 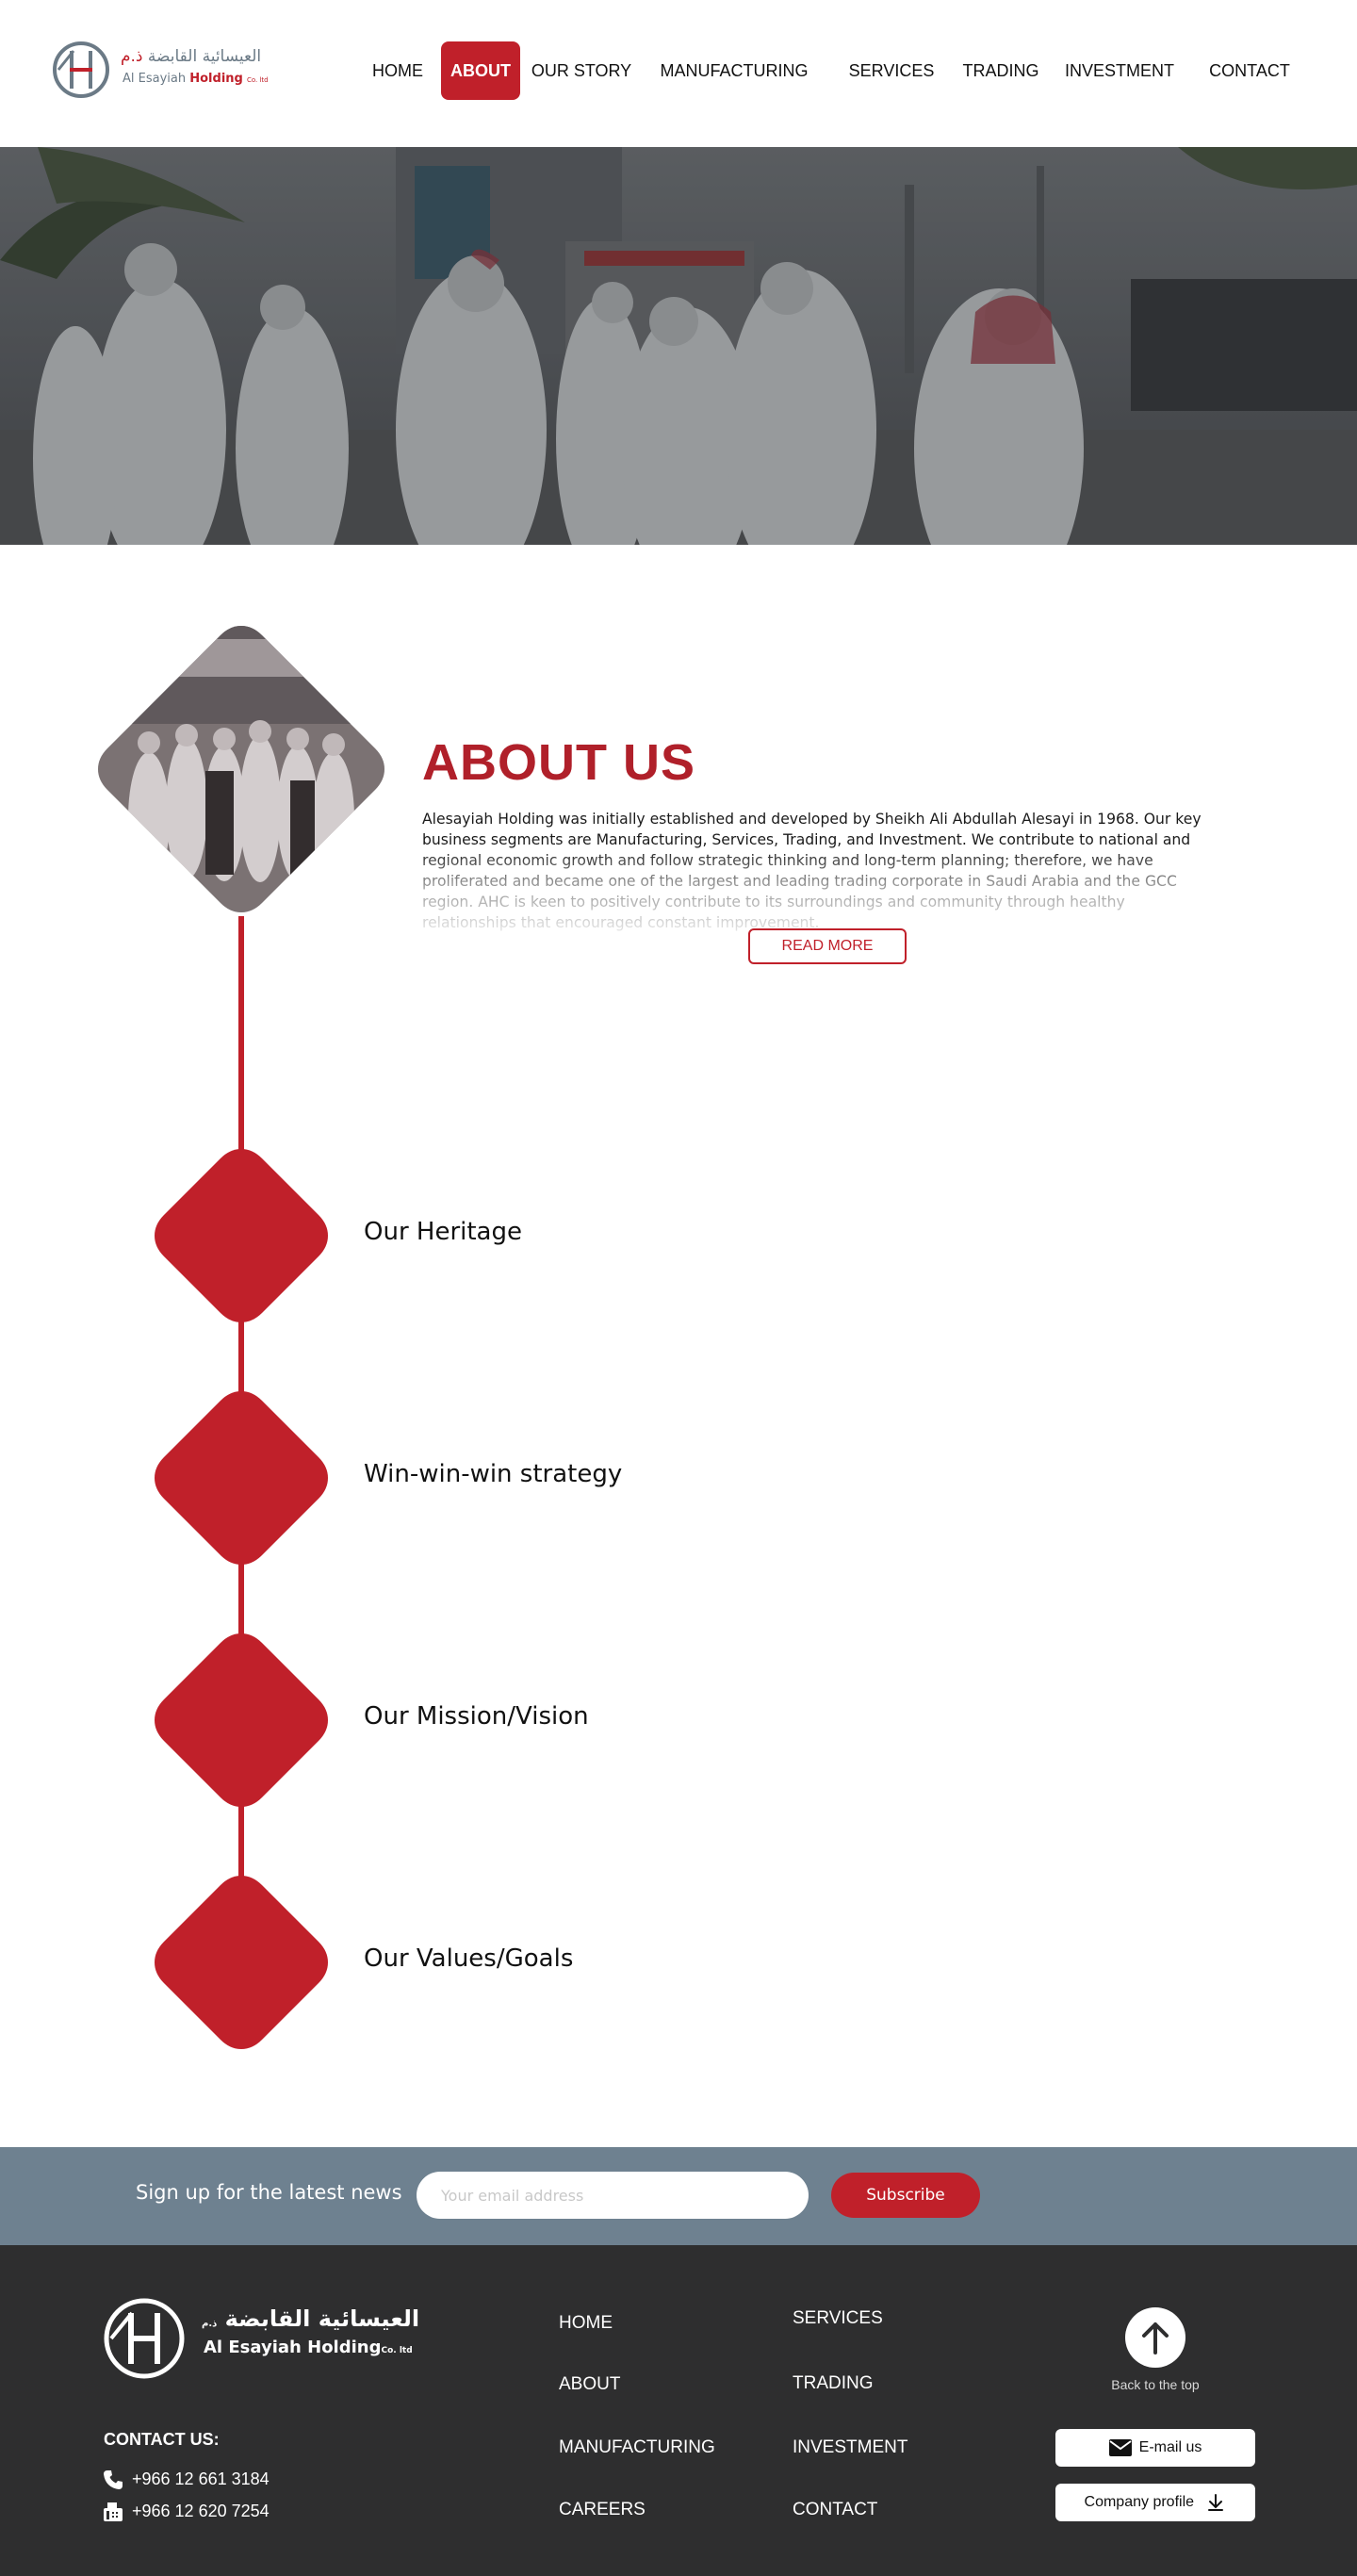 What do you see at coordinates (493, 1474) in the screenshot?
I see `timeline-label-strategy: Win-win-win strategy` at bounding box center [493, 1474].